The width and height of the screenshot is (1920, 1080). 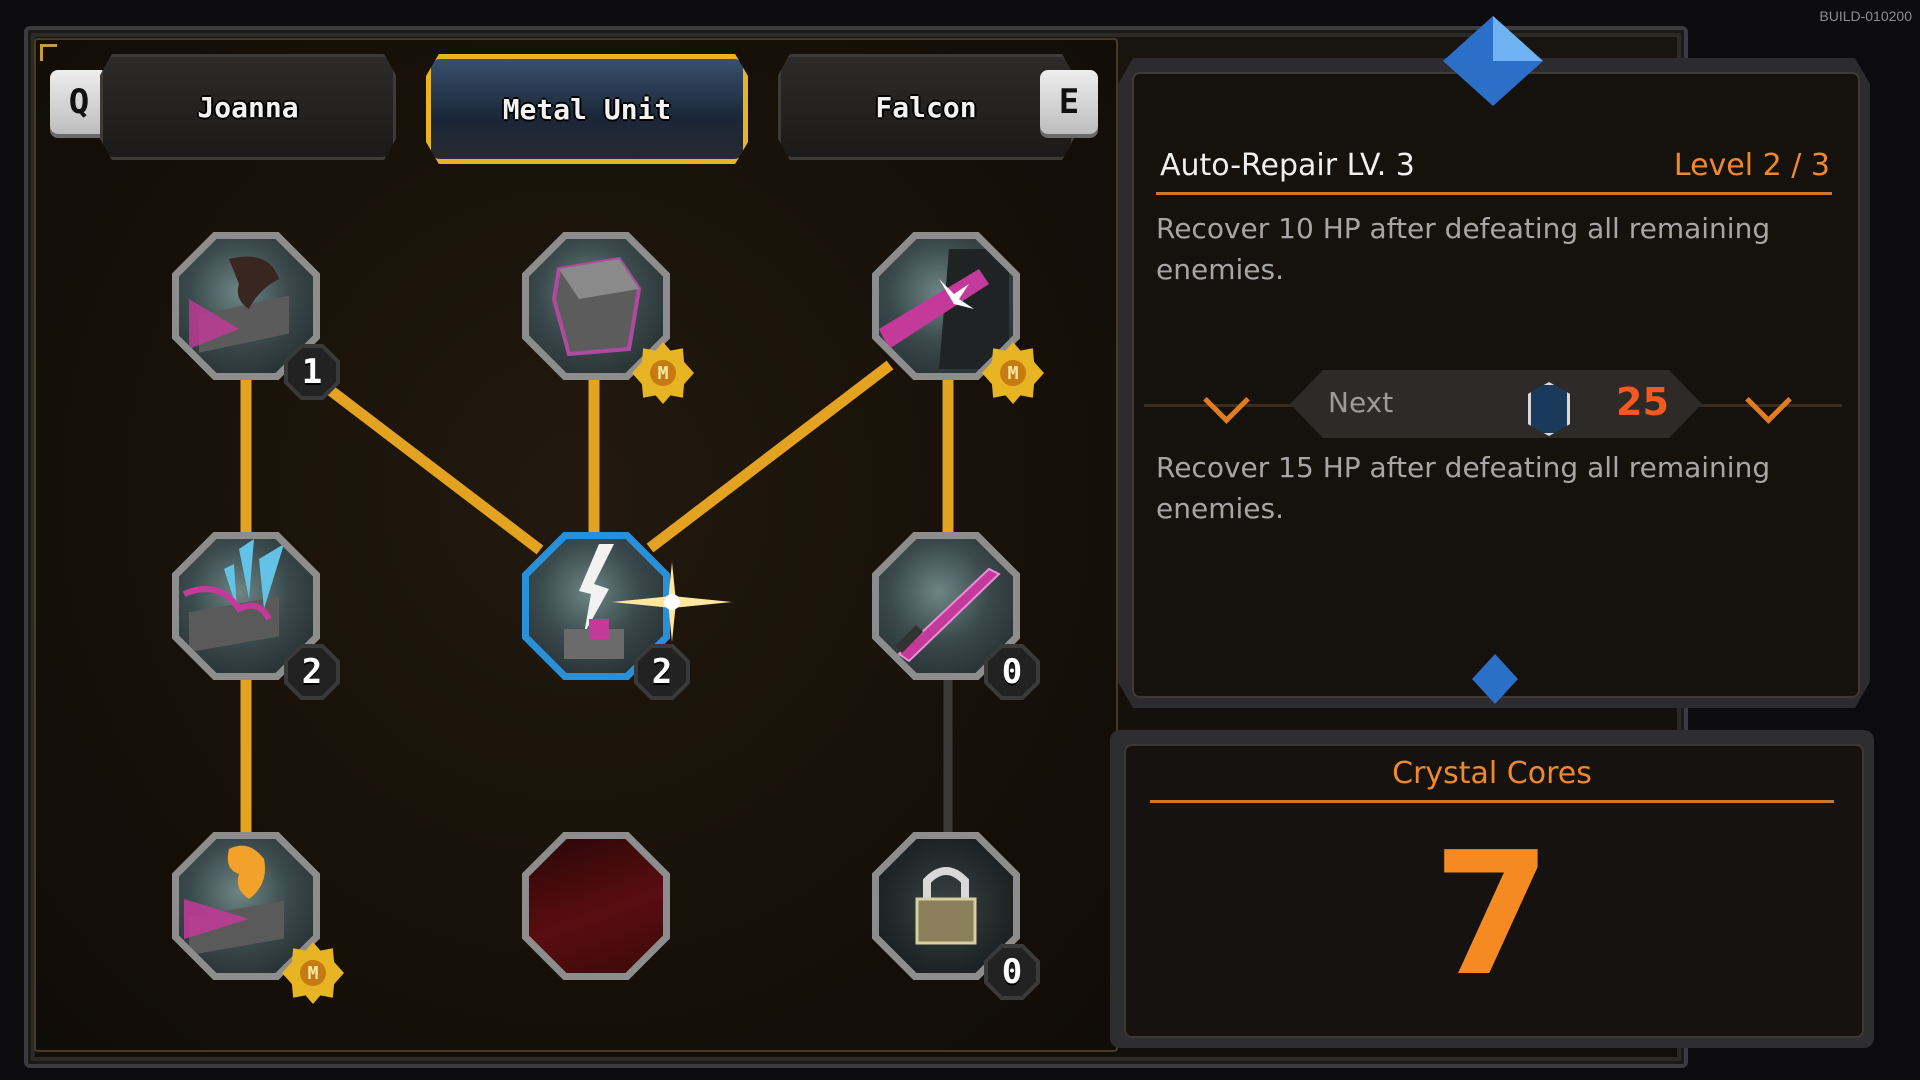 What do you see at coordinates (1492, 801) in the screenshot?
I see `cores-divider` at bounding box center [1492, 801].